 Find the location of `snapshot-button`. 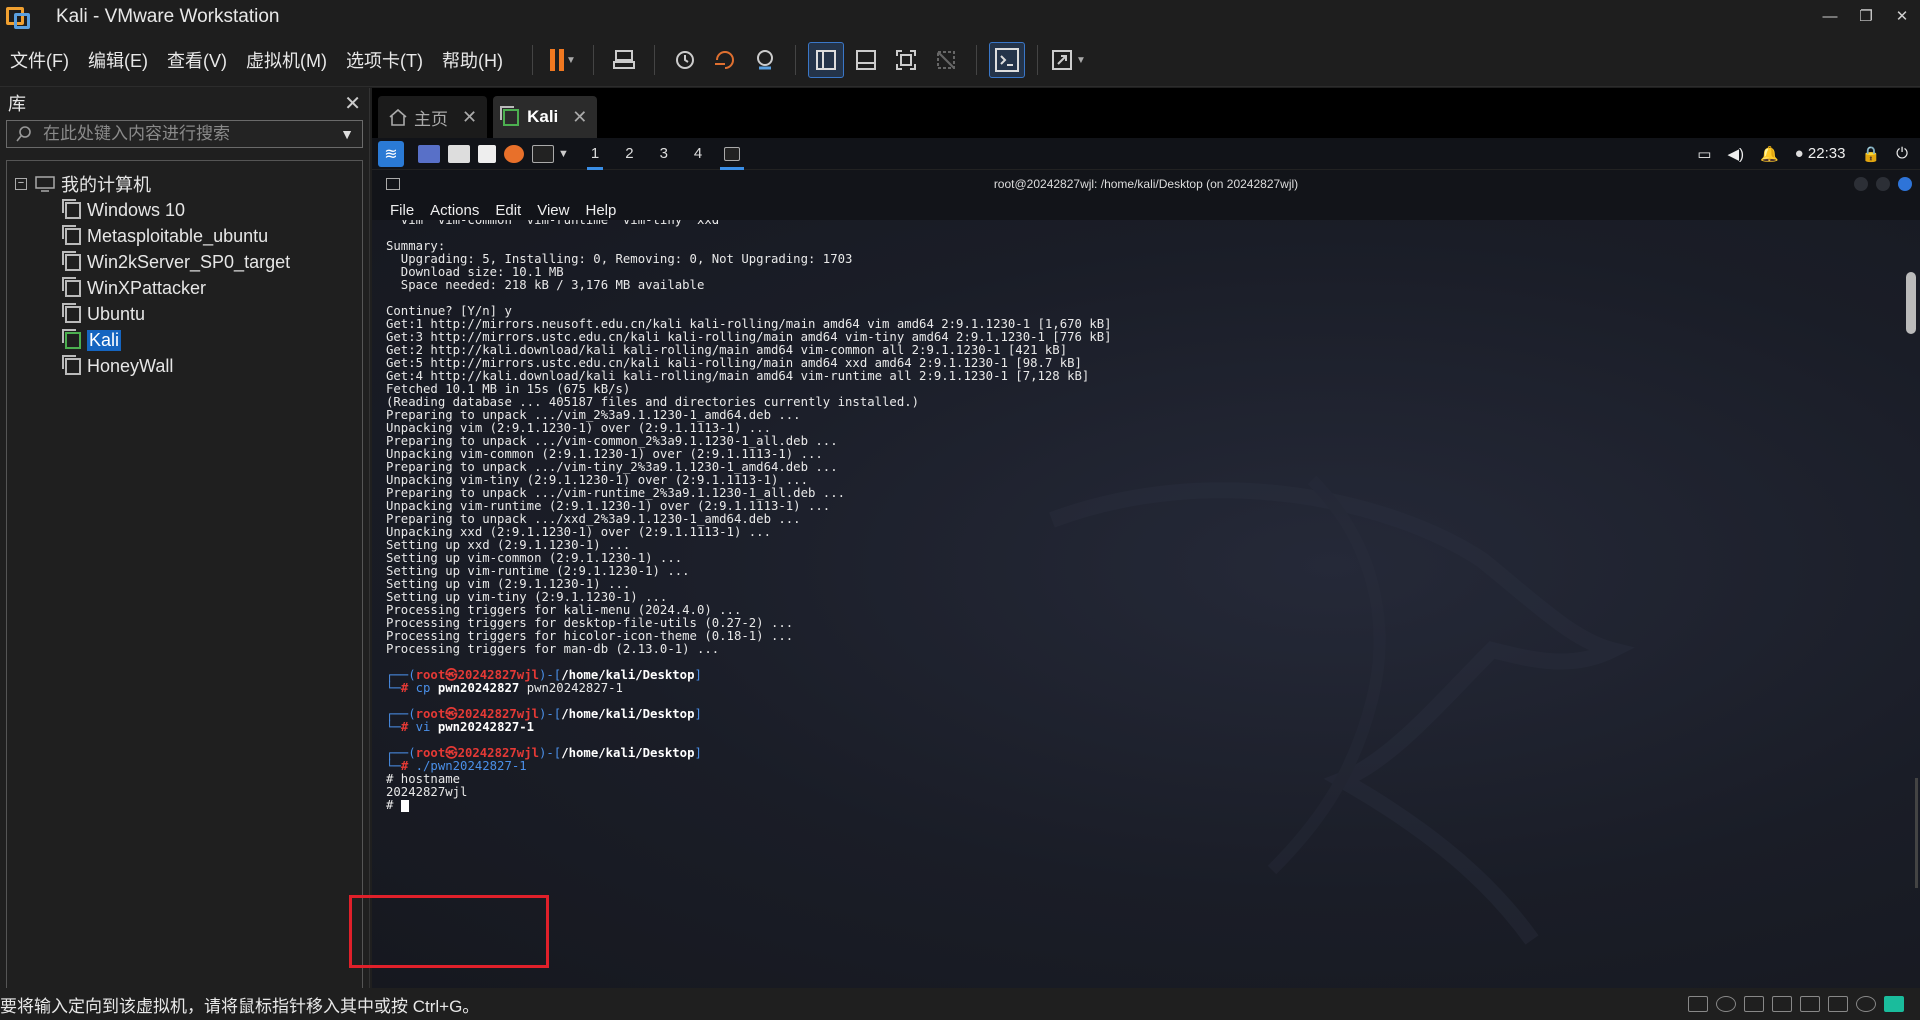

snapshot-button is located at coordinates (685, 60).